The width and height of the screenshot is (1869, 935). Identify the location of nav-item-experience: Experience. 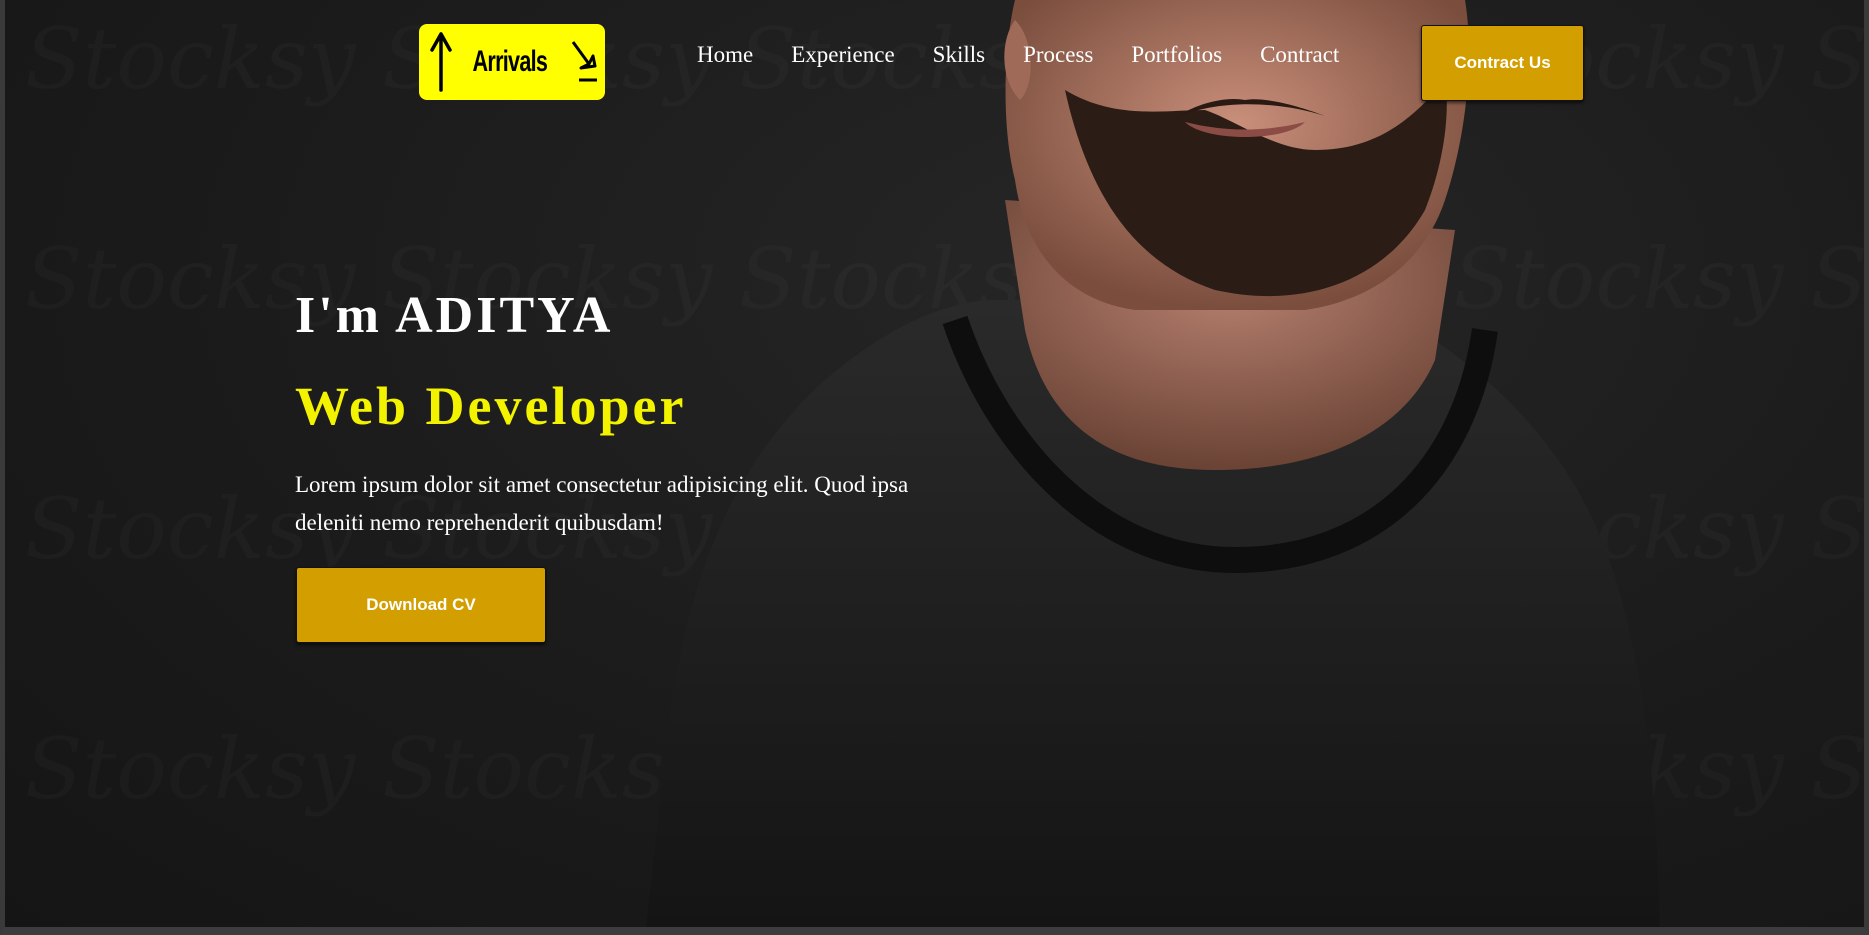
(842, 55).